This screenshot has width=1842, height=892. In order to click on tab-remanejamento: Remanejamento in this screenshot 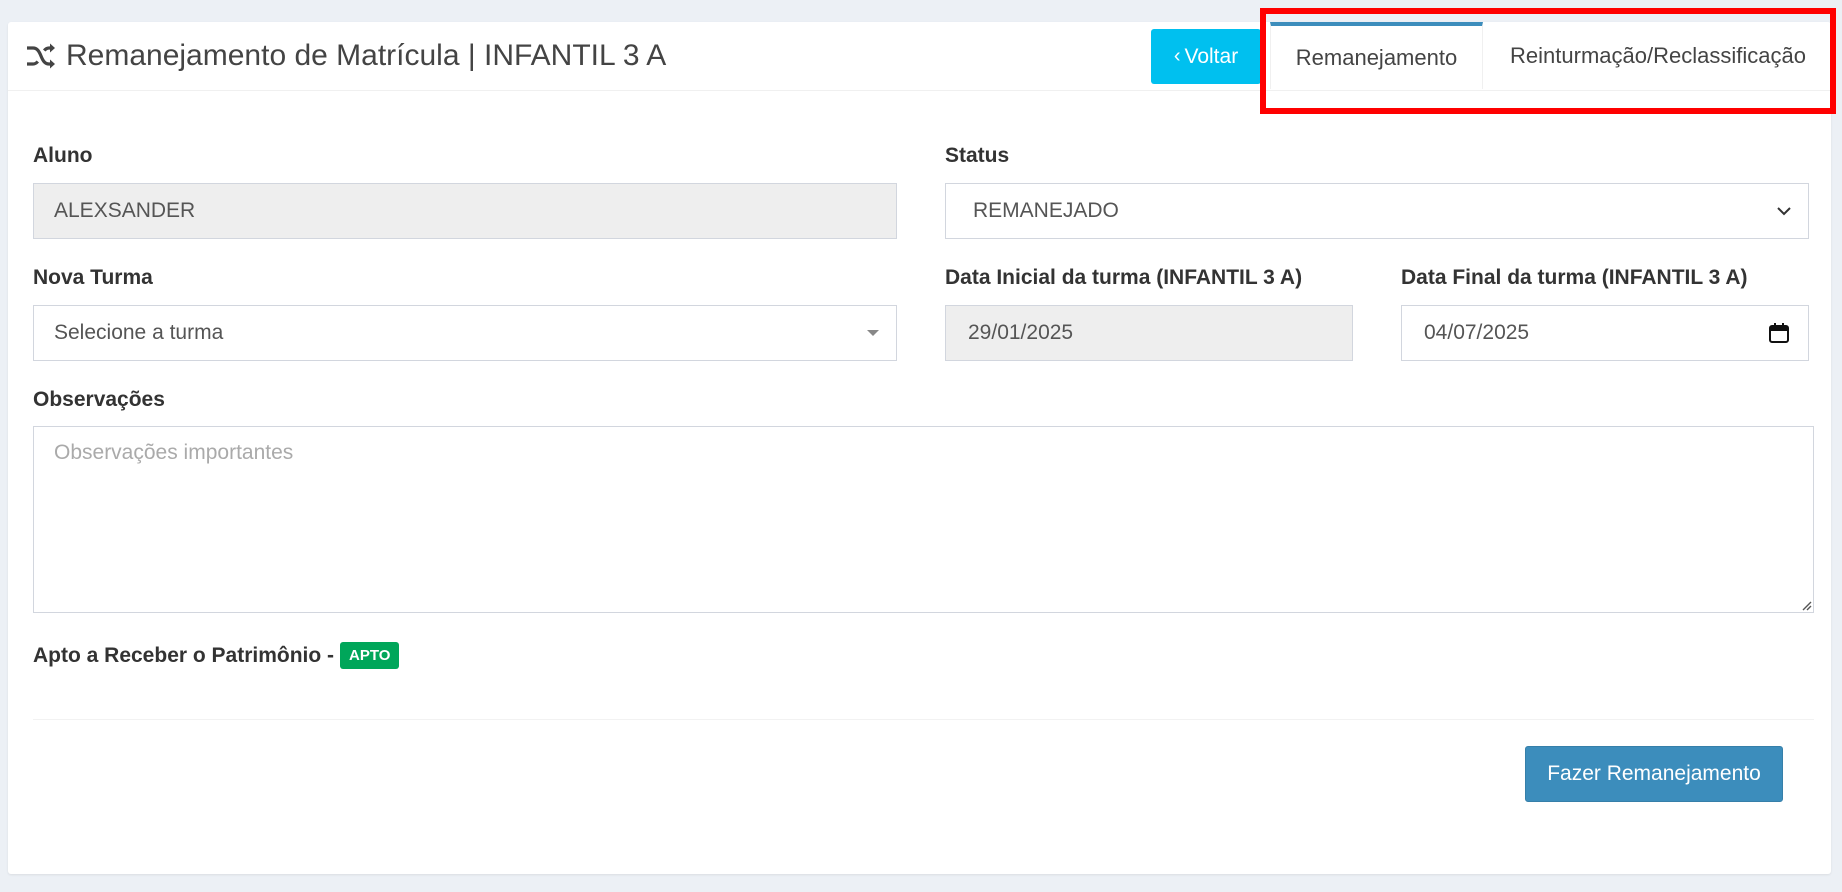, I will do `click(1376, 55)`.